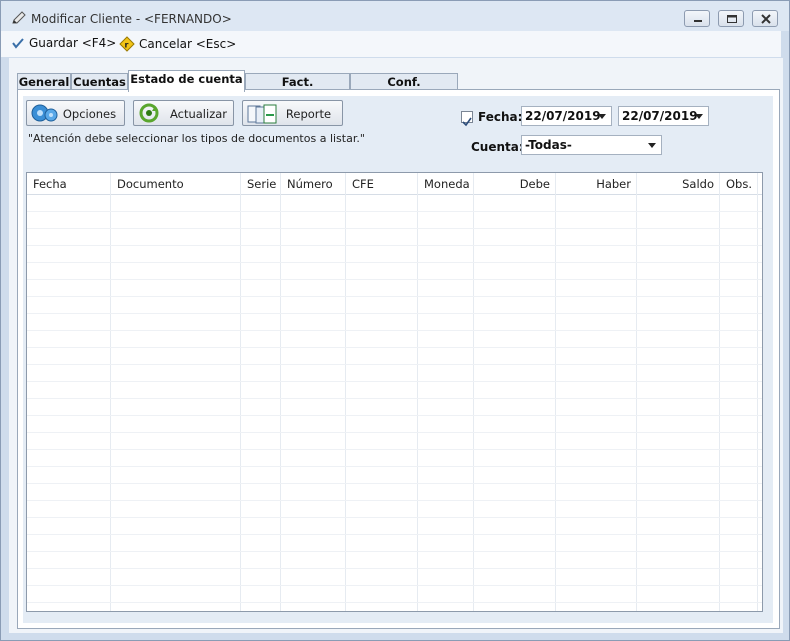 This screenshot has height=641, width=790. What do you see at coordinates (697, 18) in the screenshot?
I see `minimize-button` at bounding box center [697, 18].